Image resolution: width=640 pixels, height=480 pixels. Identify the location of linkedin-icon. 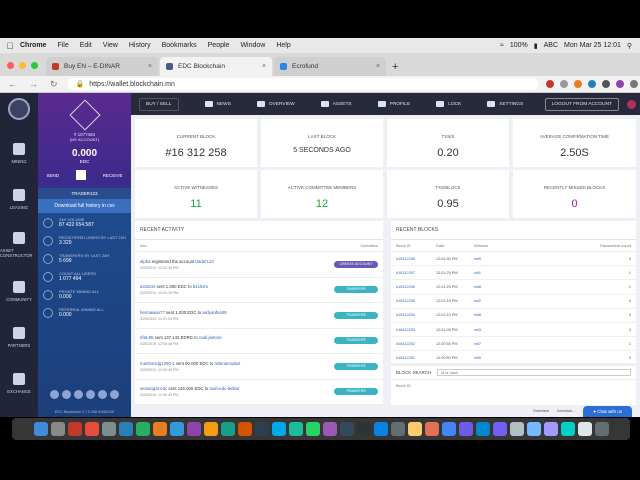
(90, 394).